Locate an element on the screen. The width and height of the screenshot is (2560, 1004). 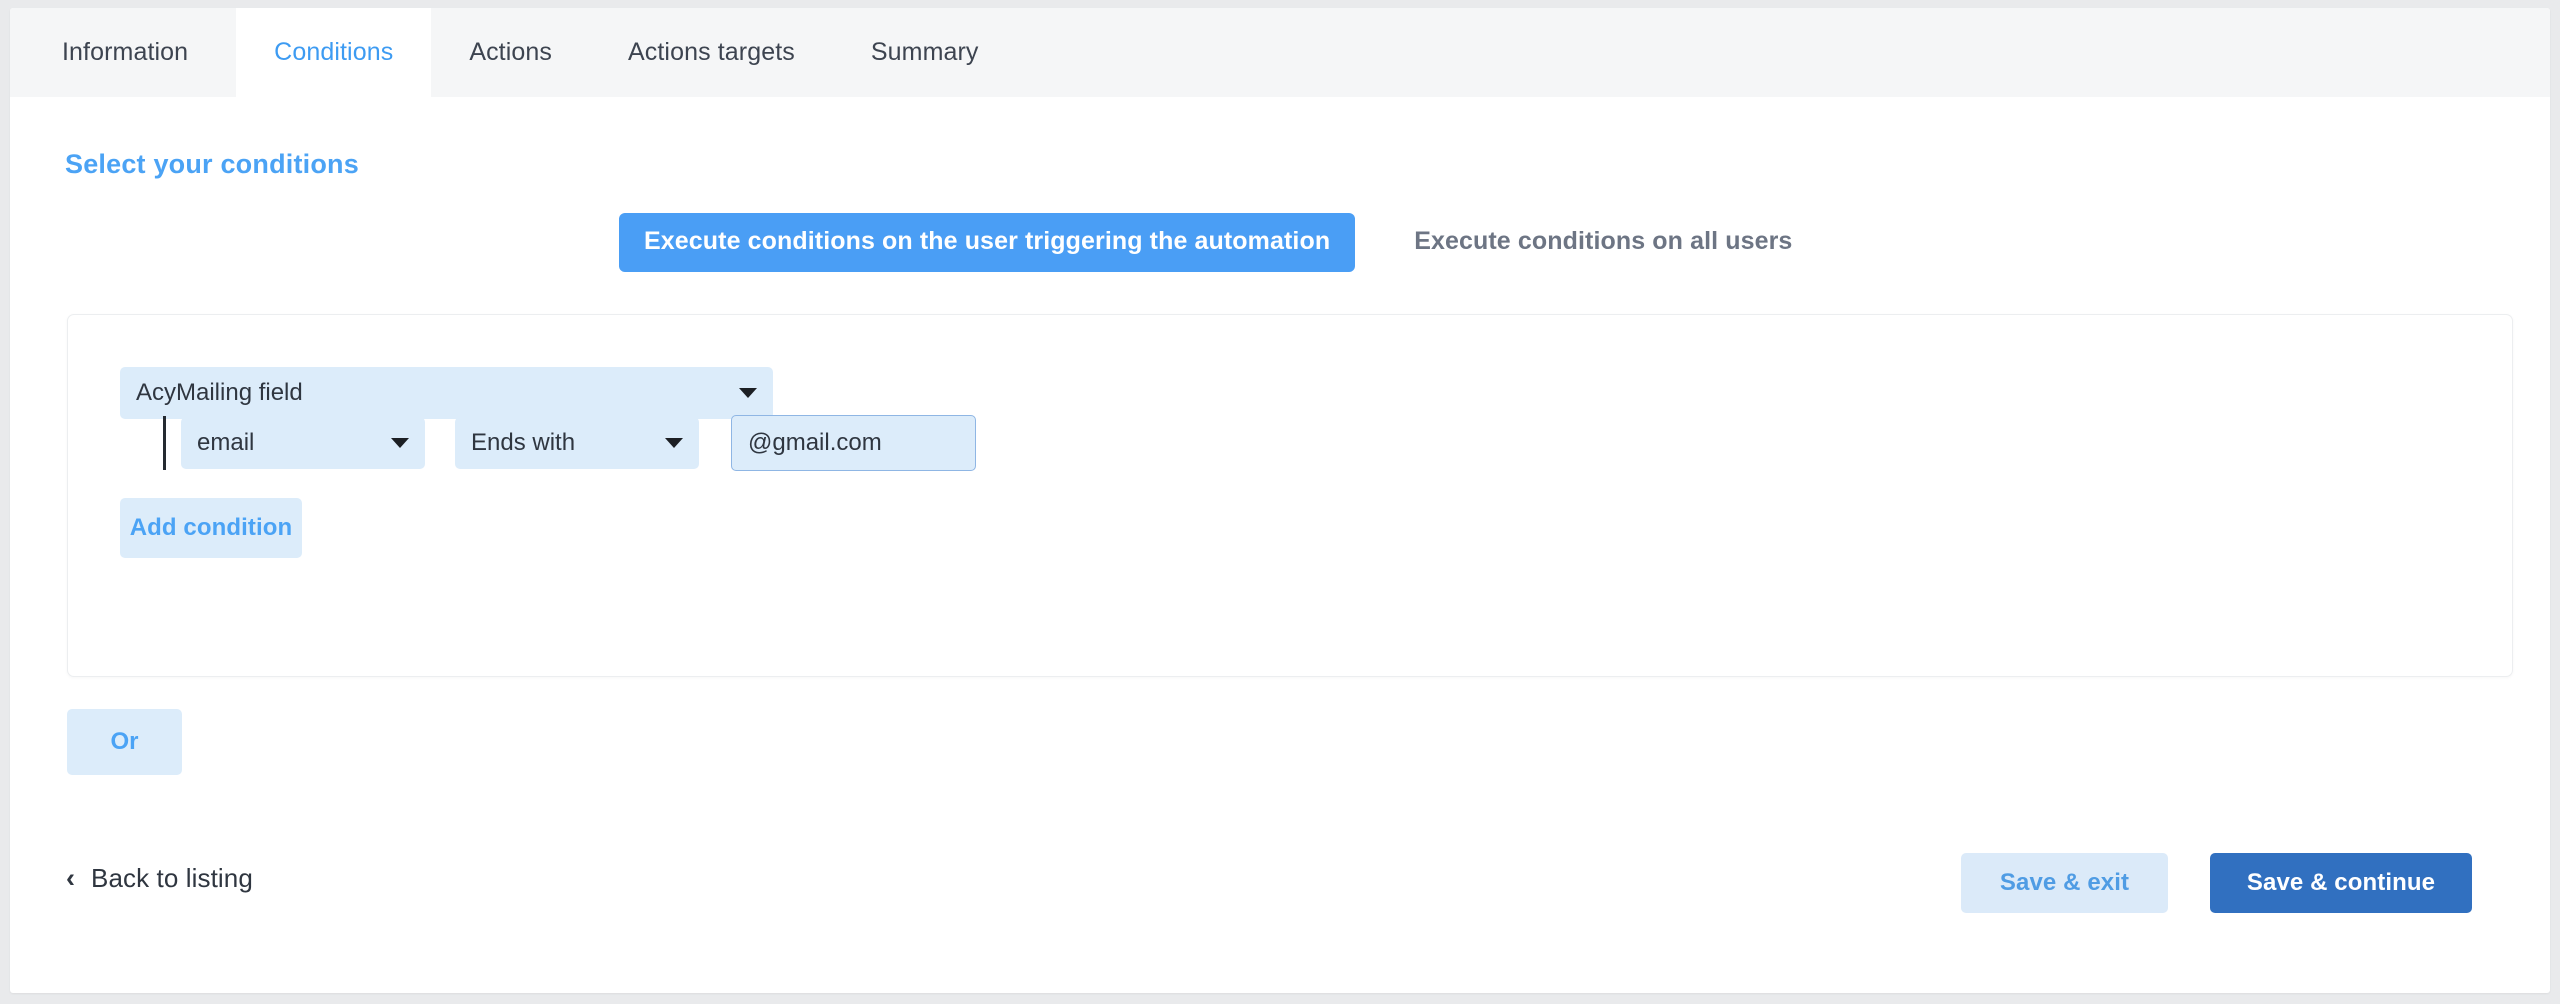
condition-operator-select: Ends with is located at coordinates (577, 443).